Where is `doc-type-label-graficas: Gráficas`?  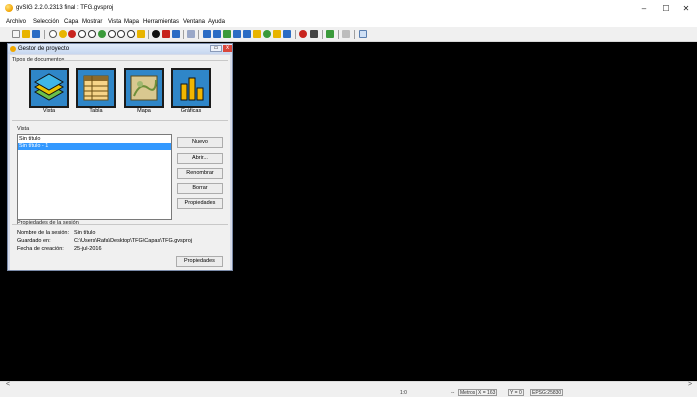
doc-type-label-graficas: Gráficas is located at coordinates (191, 111).